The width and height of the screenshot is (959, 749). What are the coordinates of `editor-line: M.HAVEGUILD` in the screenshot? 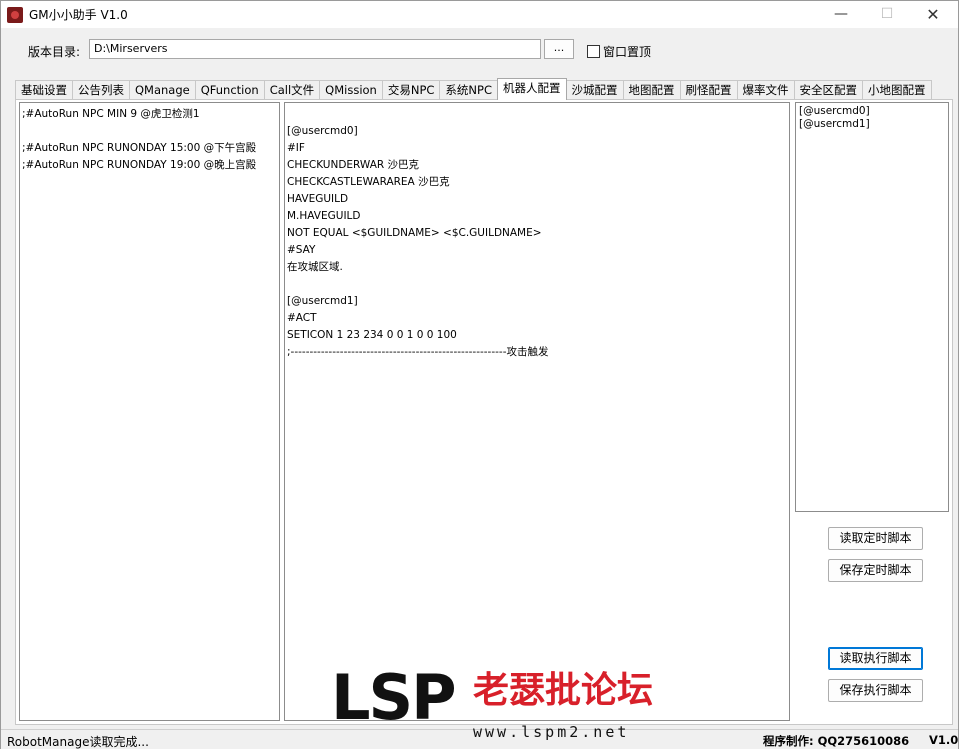 It's located at (324, 216).